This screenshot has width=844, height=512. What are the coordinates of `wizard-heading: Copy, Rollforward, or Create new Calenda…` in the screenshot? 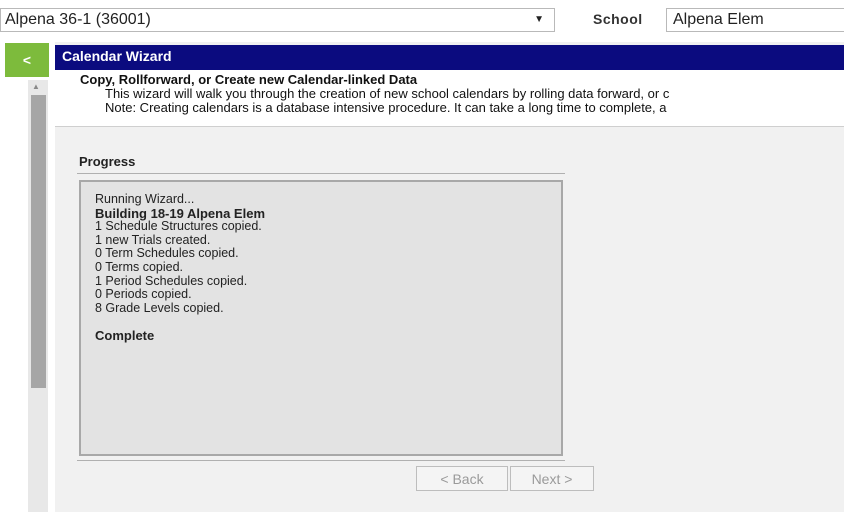 It's located at (249, 79).